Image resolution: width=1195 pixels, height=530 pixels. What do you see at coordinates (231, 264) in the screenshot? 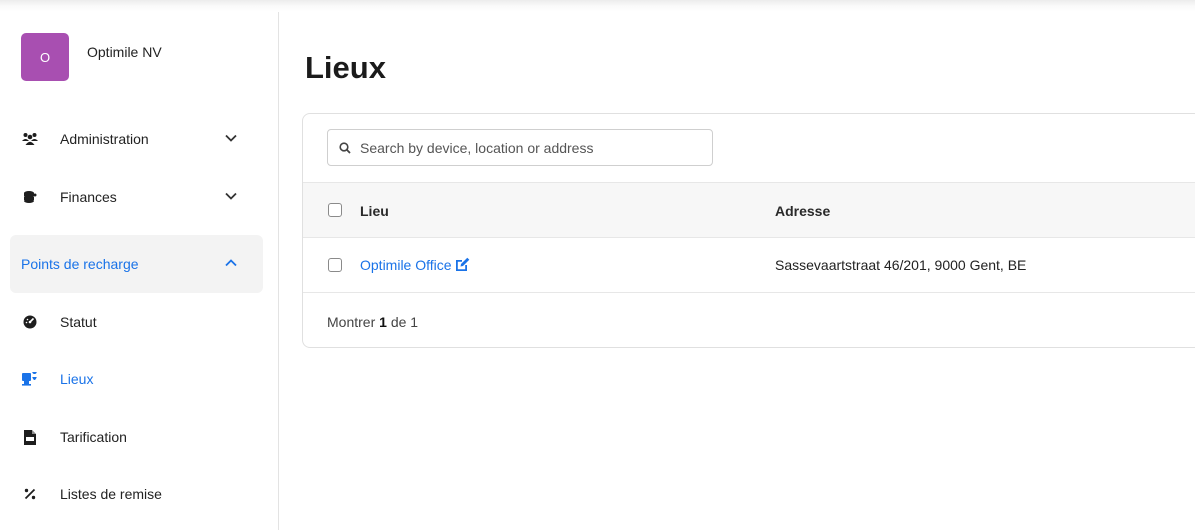
I see `chevron-up-icon` at bounding box center [231, 264].